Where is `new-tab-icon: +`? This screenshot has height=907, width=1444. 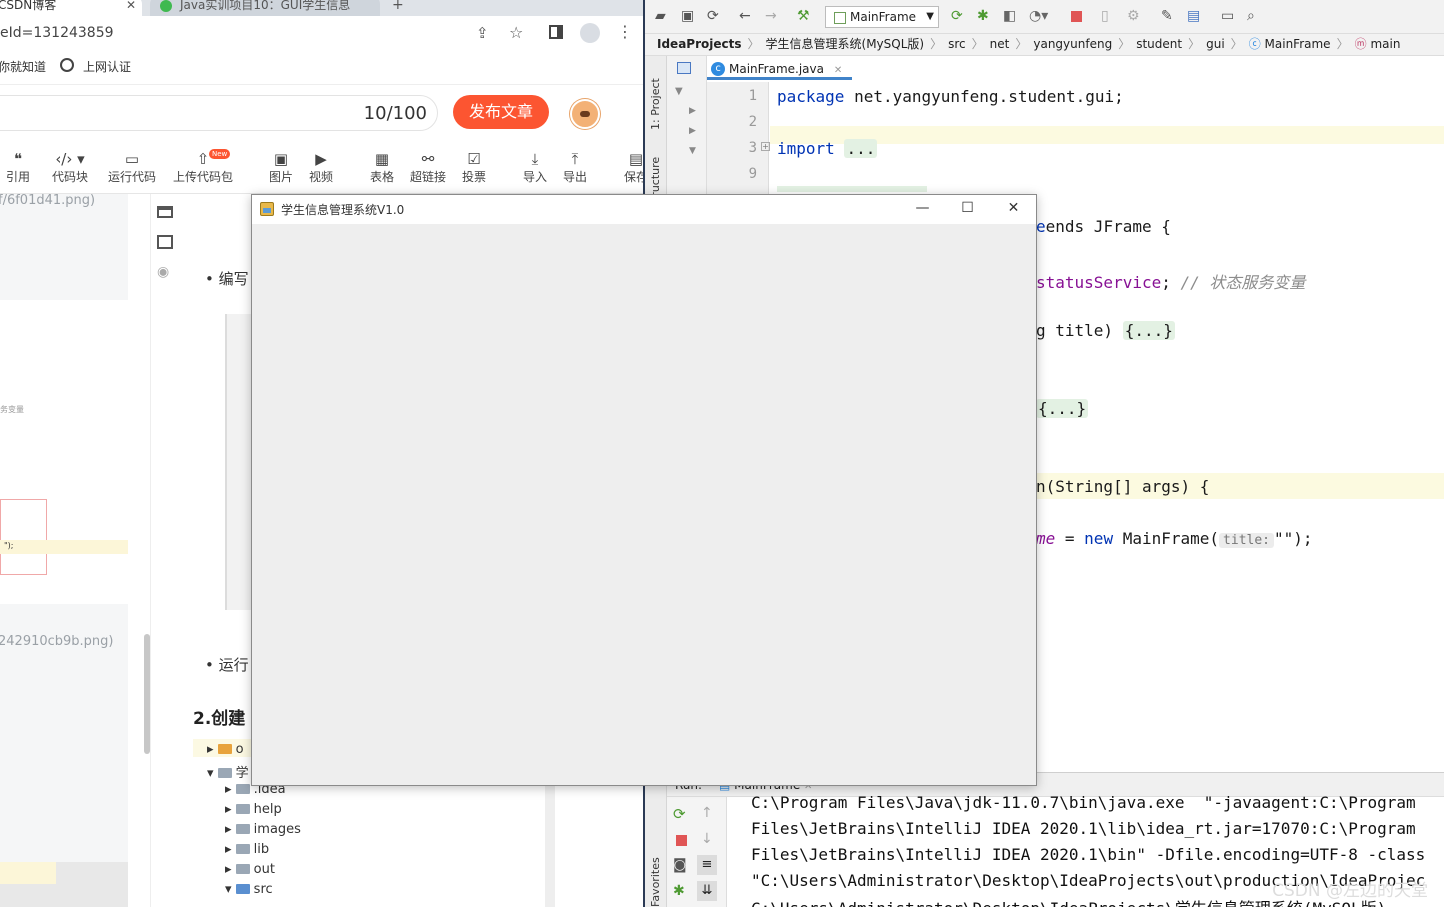
new-tab-icon: + is located at coordinates (398, 6).